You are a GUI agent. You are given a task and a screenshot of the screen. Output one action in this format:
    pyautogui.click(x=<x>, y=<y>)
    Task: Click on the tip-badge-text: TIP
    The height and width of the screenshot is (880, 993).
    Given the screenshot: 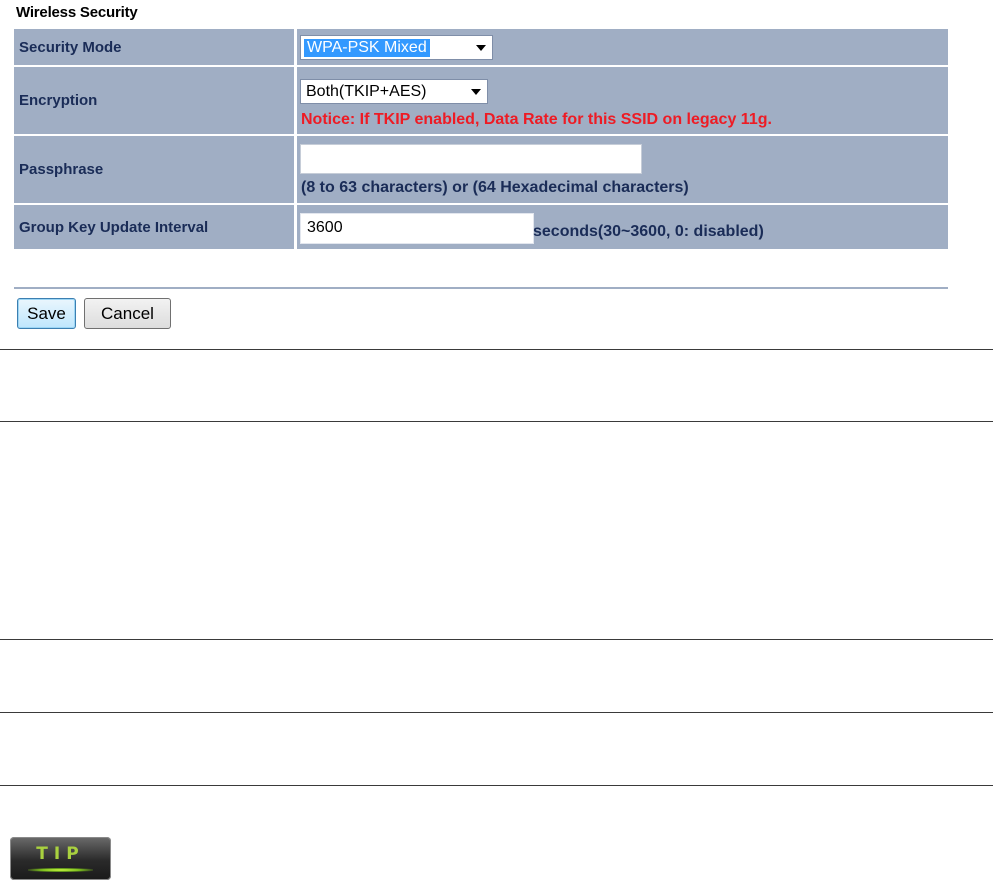 What is the action you would take?
    pyautogui.click(x=60, y=854)
    